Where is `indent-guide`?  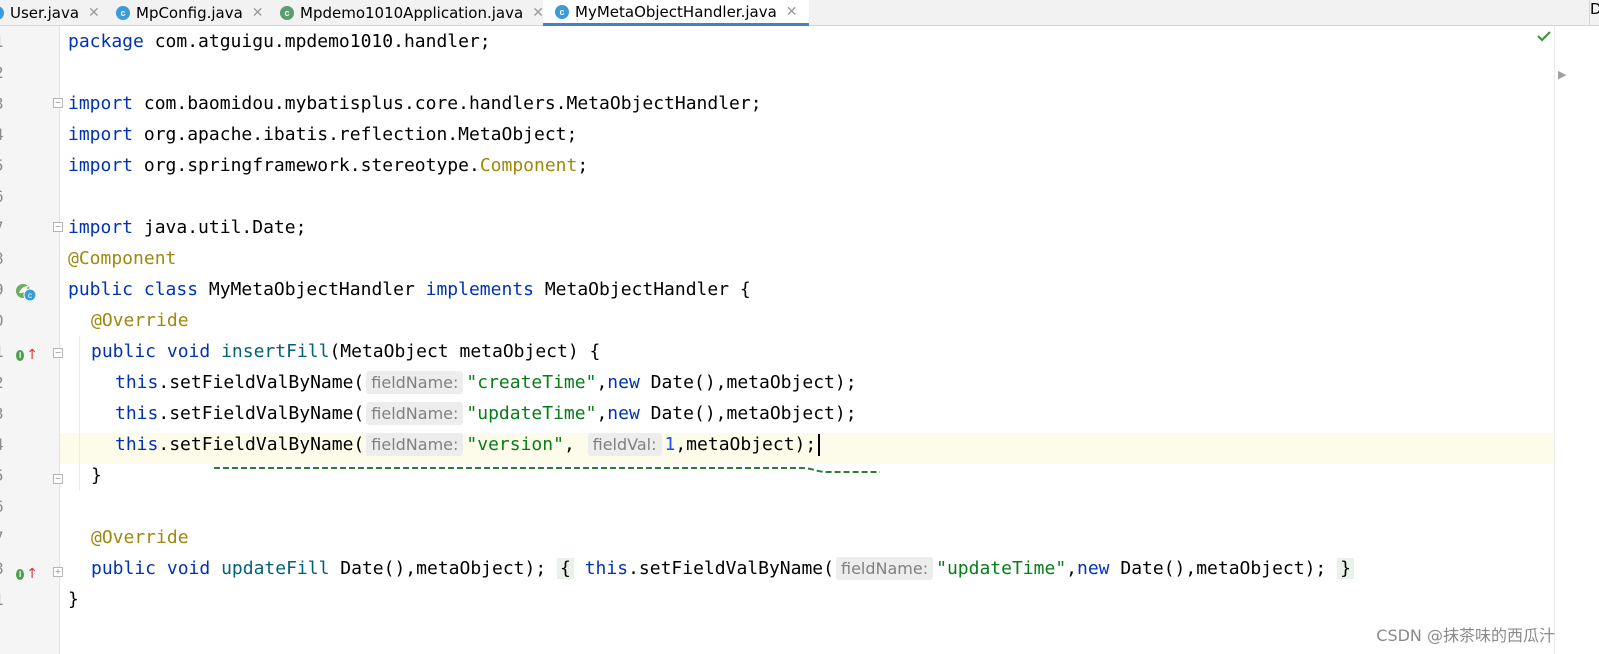 indent-guide is located at coordinates (79, 413).